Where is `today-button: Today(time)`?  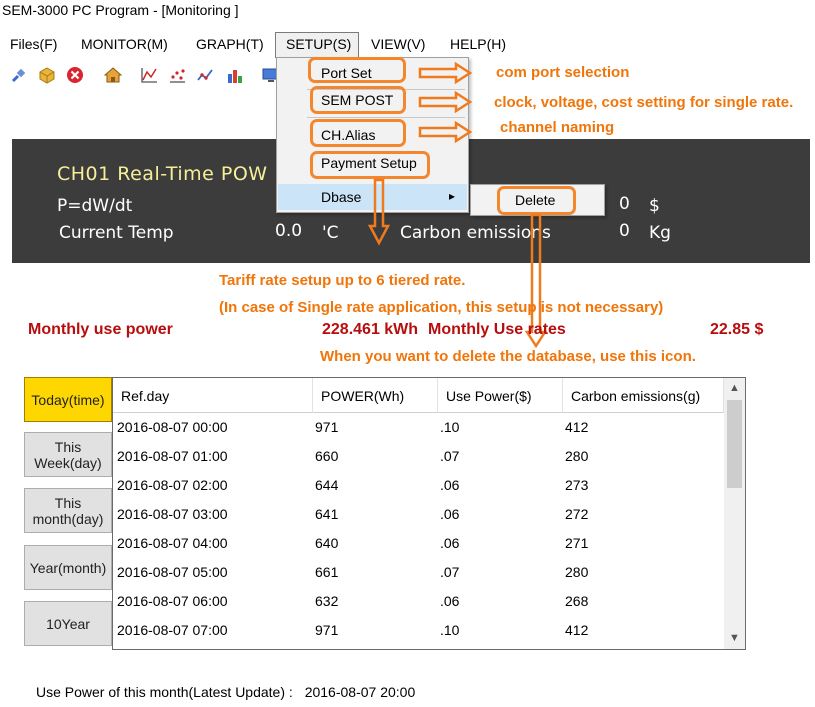
today-button: Today(time) is located at coordinates (68, 399).